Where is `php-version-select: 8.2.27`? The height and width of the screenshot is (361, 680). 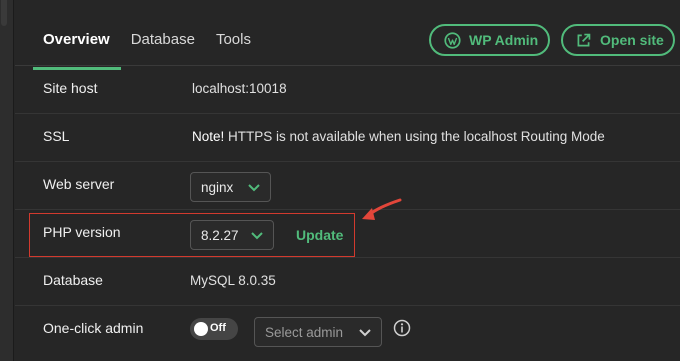 php-version-select: 8.2.27 is located at coordinates (232, 235).